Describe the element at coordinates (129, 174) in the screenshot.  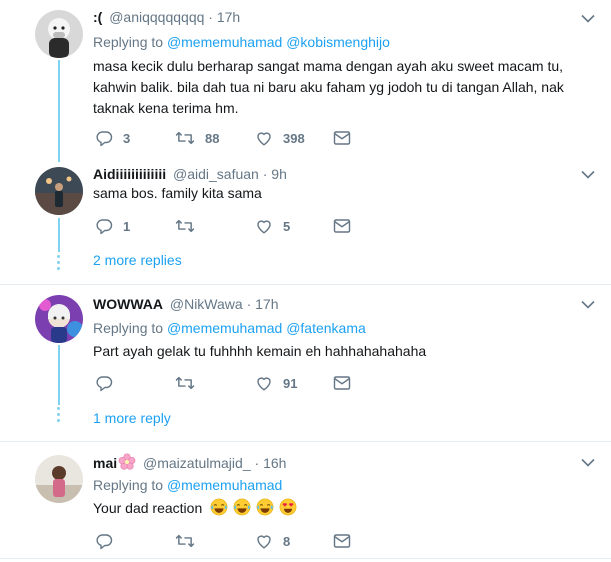
I see `display-name: Aidiiiiiiiiiiiii` at that location.